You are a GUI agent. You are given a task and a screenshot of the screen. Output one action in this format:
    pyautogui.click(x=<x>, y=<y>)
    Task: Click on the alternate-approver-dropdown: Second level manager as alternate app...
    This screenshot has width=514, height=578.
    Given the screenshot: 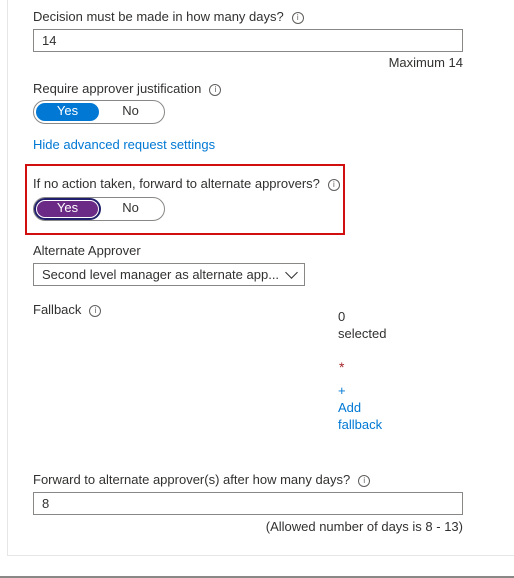 What is the action you would take?
    pyautogui.click(x=169, y=274)
    